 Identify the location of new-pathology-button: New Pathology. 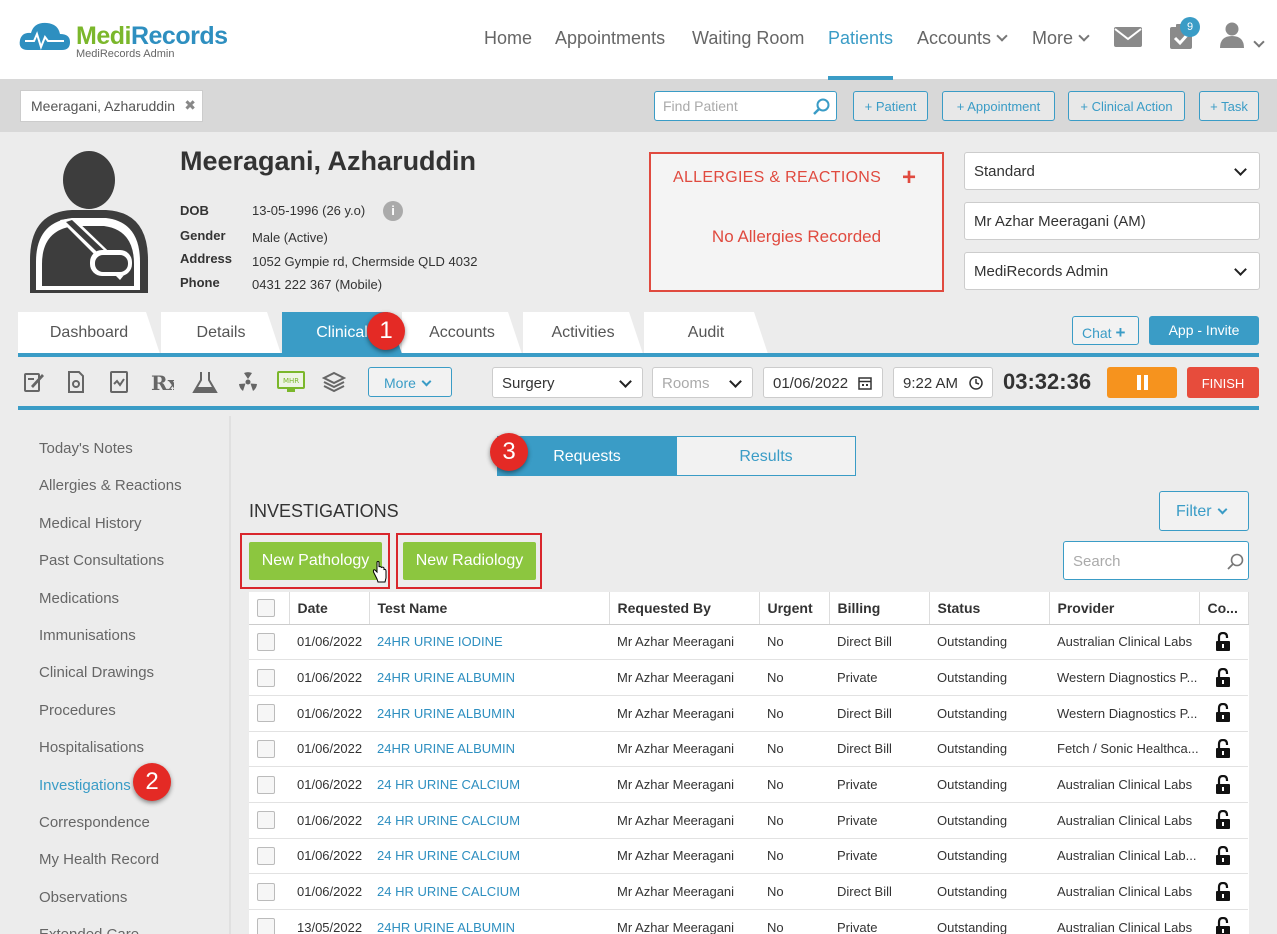
(315, 561).